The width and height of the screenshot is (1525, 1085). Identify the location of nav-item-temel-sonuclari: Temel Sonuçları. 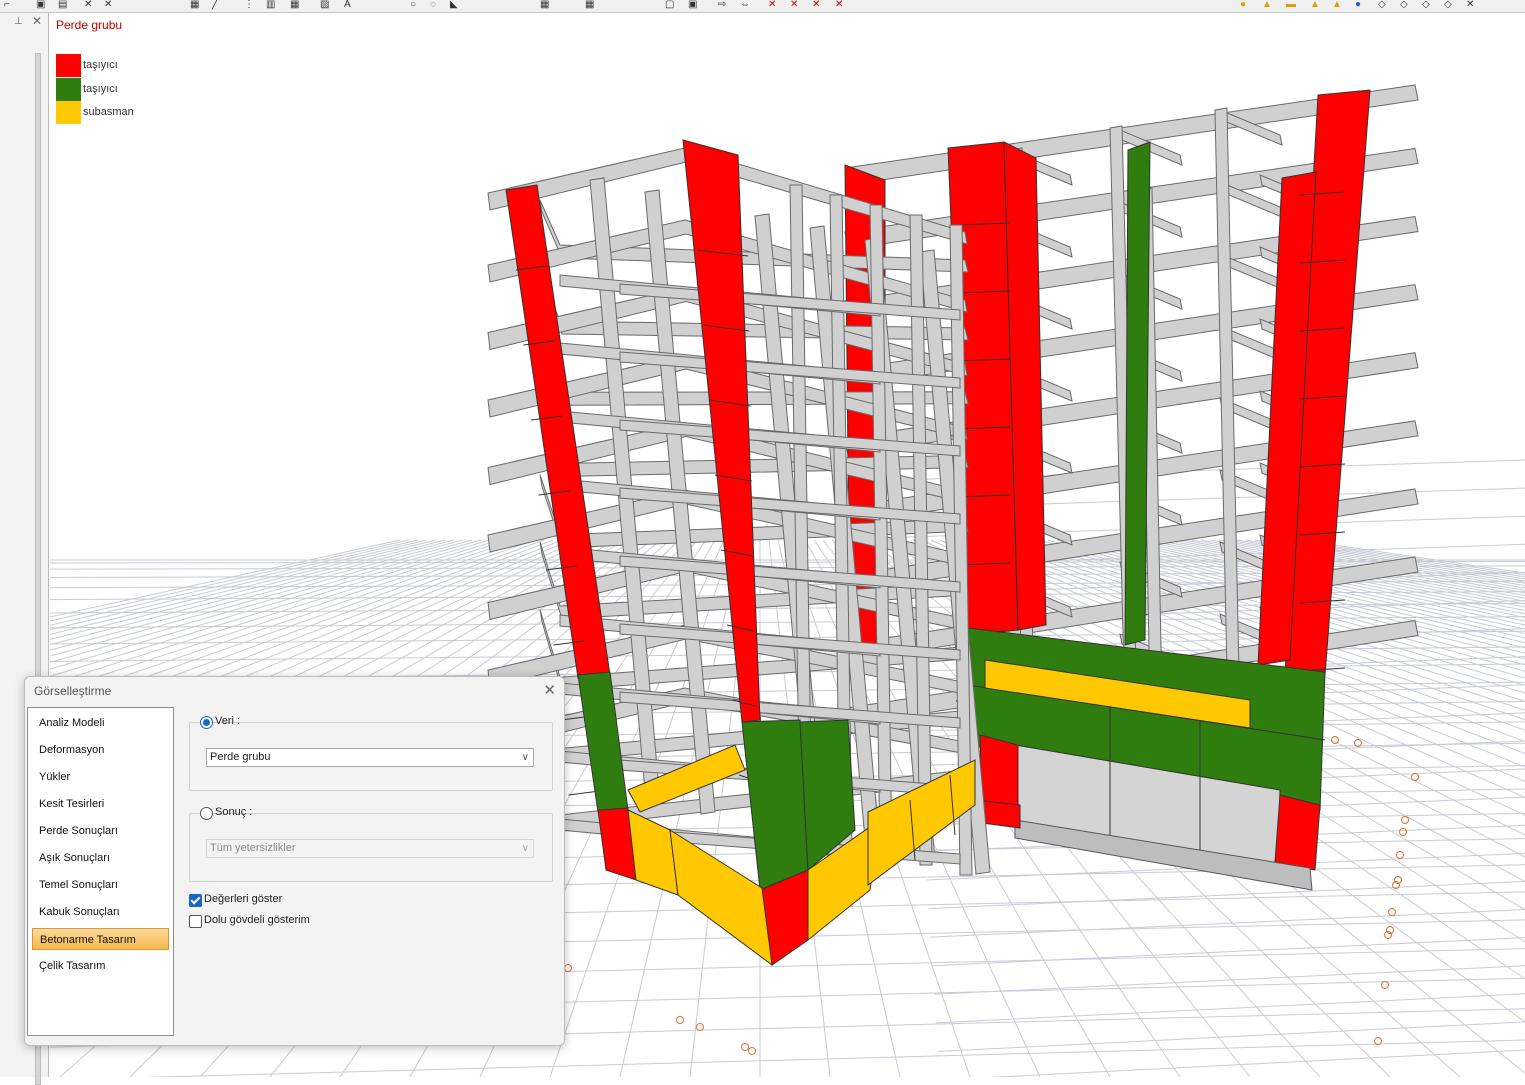
(100, 885).